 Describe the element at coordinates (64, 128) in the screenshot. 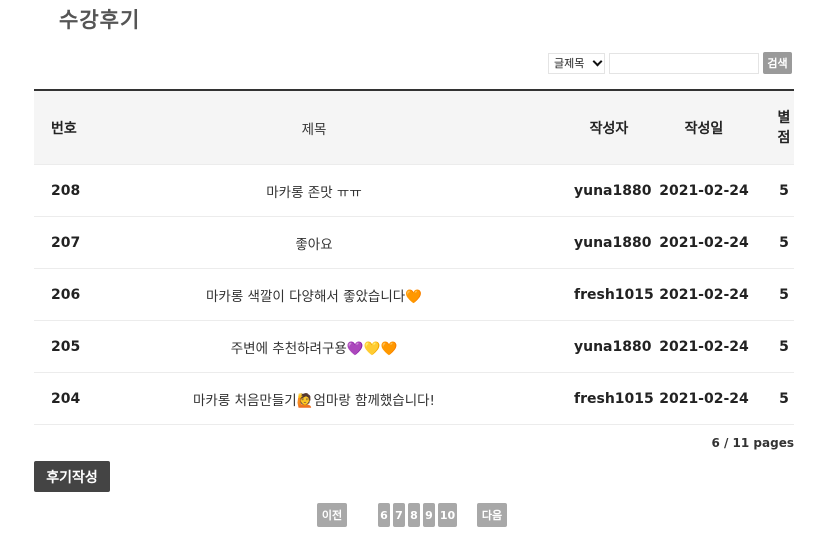

I see `header-no: 번호` at that location.